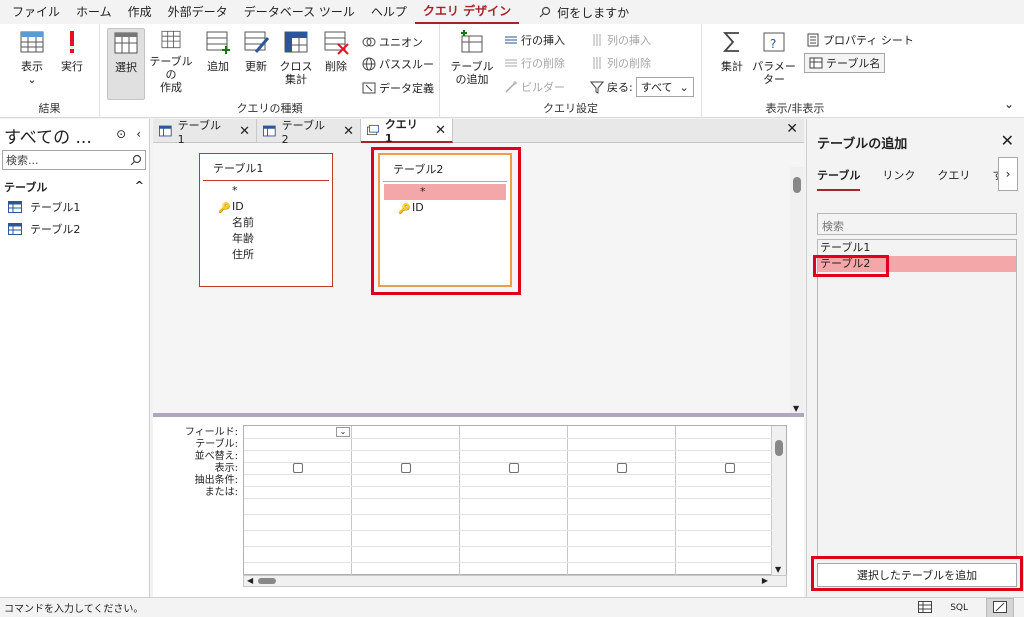  What do you see at coordinates (32, 61) in the screenshot?
I see `view-button: 表示 ⌄` at bounding box center [32, 61].